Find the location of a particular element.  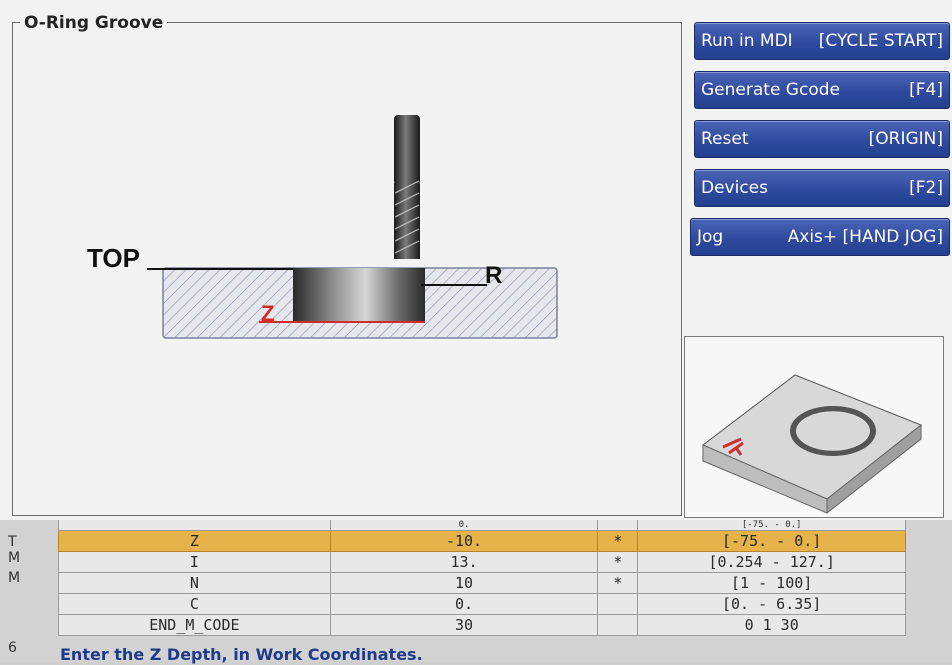

top-label: TOP is located at coordinates (113, 258).